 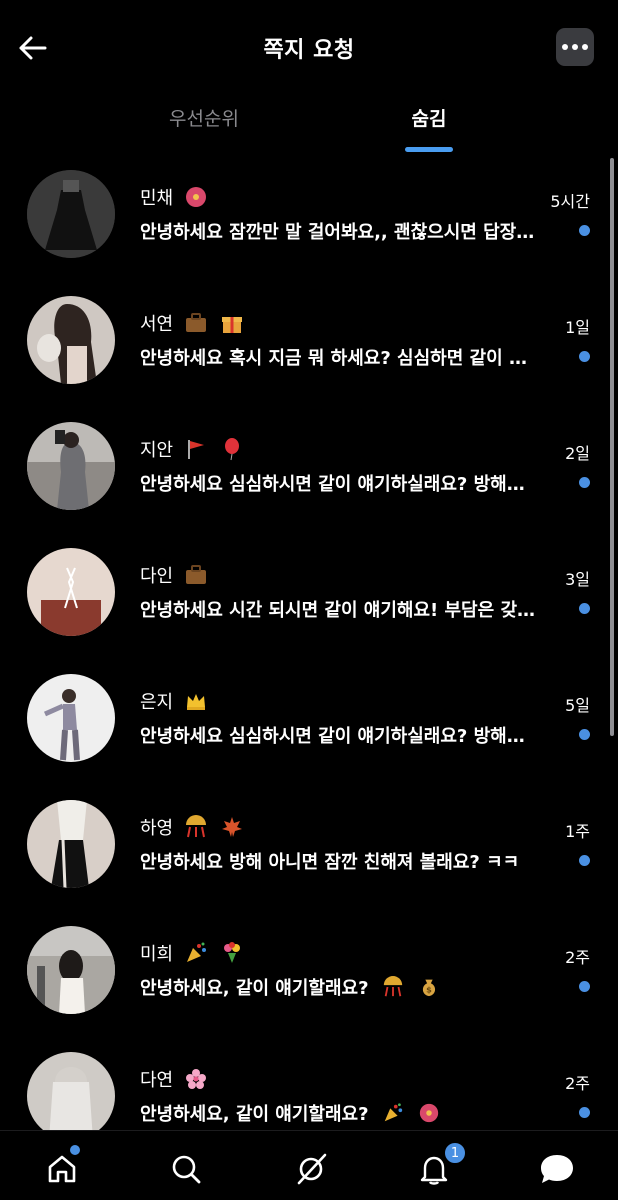 I want to click on maple-leaf-icon, so click(x=232, y=827).